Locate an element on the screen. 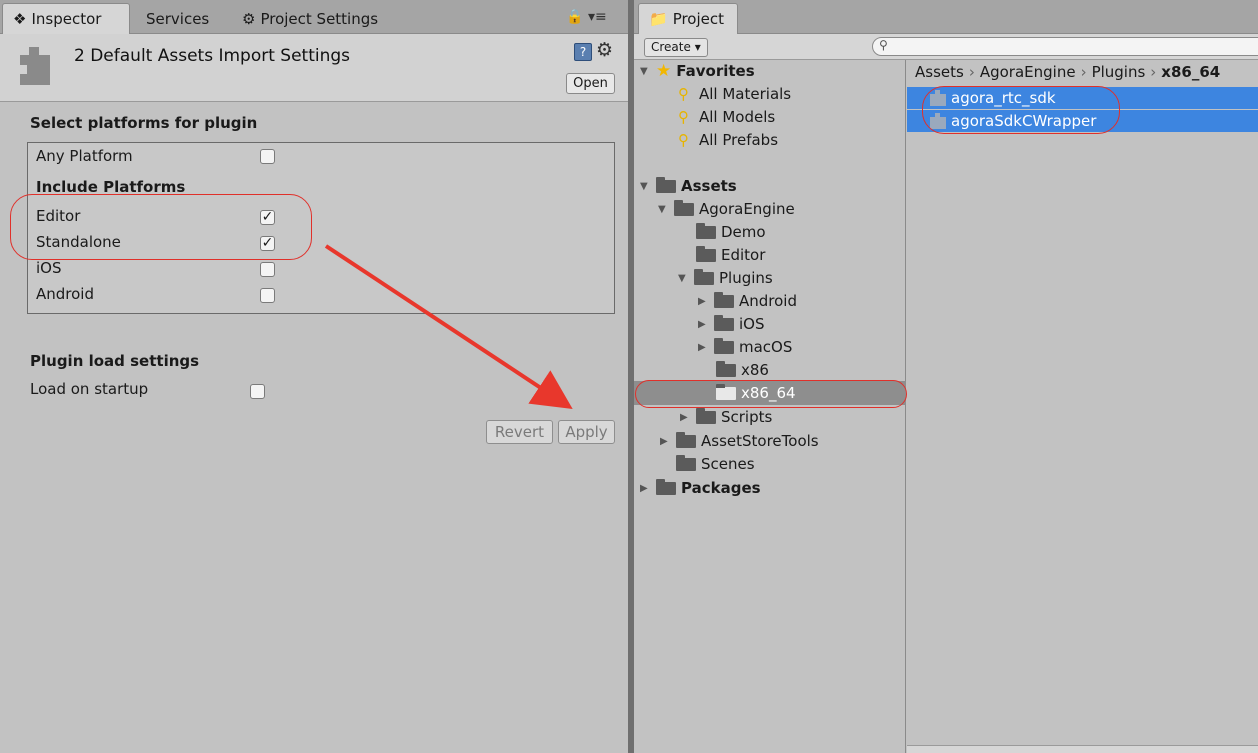 The image size is (1258, 753). annotation-oval-files is located at coordinates (1021, 110).